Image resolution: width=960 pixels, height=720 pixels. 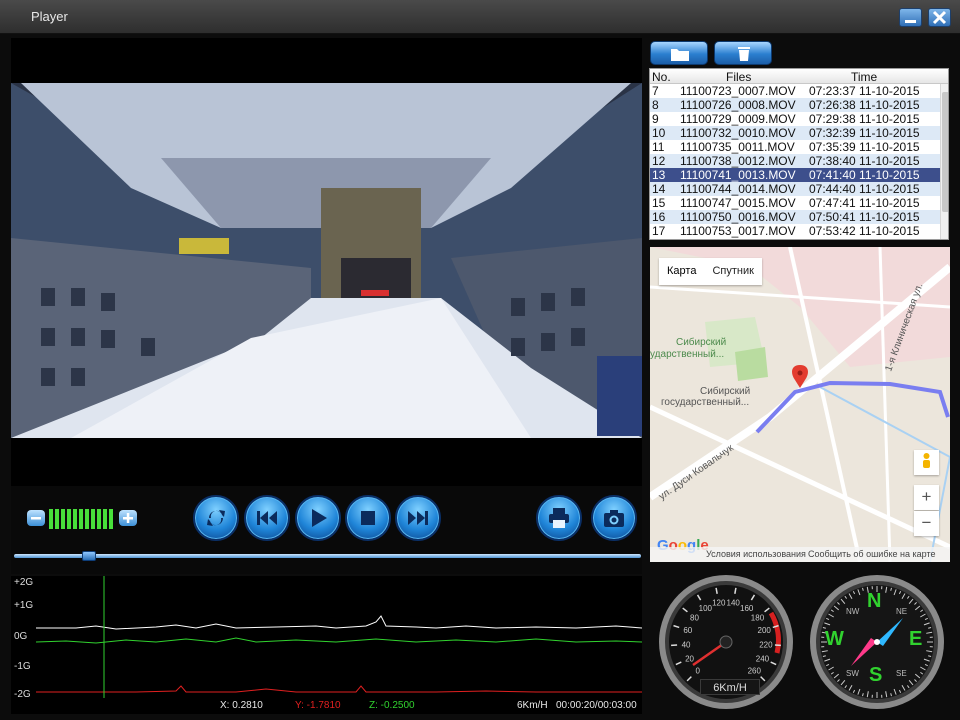 What do you see at coordinates (795, 91) in the screenshot?
I see `file-row: 7 11100723_0007.MOV 07:23:37 11-10-2015` at bounding box center [795, 91].